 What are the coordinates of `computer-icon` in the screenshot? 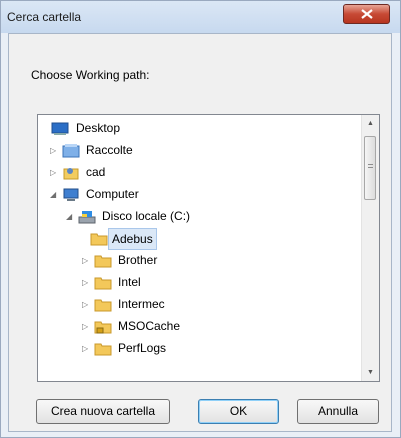 It's located at (71, 194).